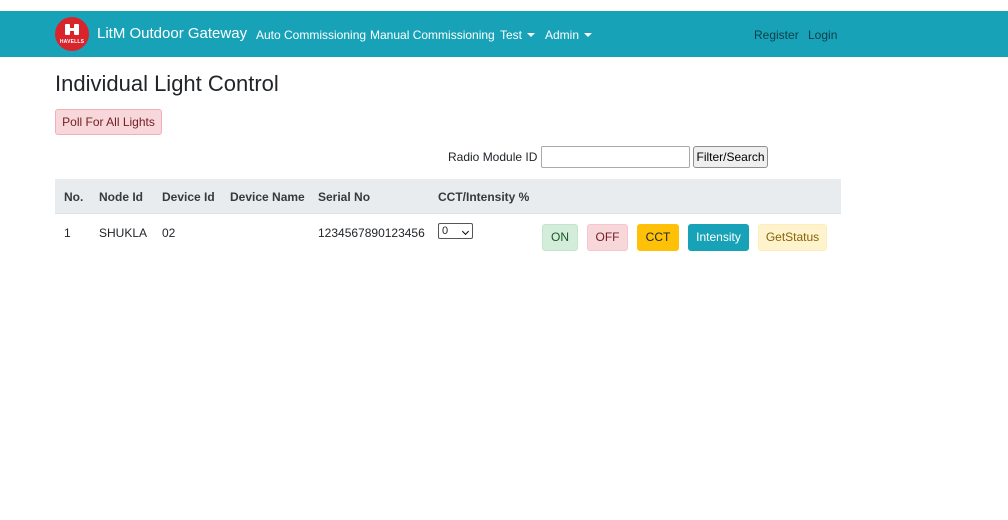 This screenshot has height=520, width=1008. What do you see at coordinates (188, 197) in the screenshot?
I see `header-device-id: Device Id` at bounding box center [188, 197].